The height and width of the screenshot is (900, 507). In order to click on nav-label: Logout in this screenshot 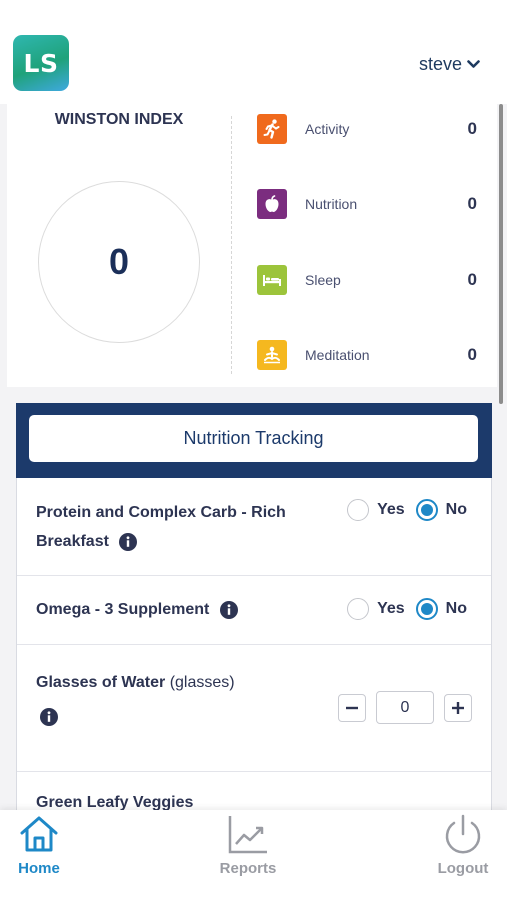, I will do `click(463, 868)`.